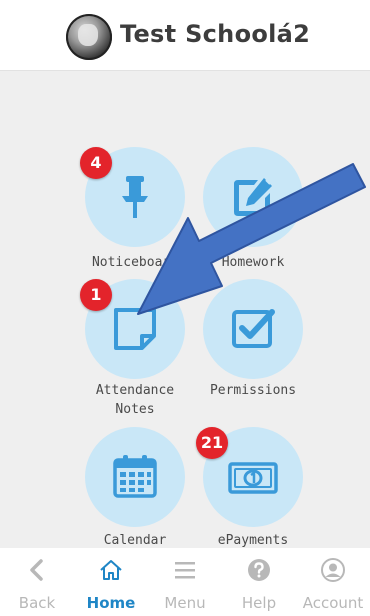  I want to click on nav-home: Home, so click(111, 582).